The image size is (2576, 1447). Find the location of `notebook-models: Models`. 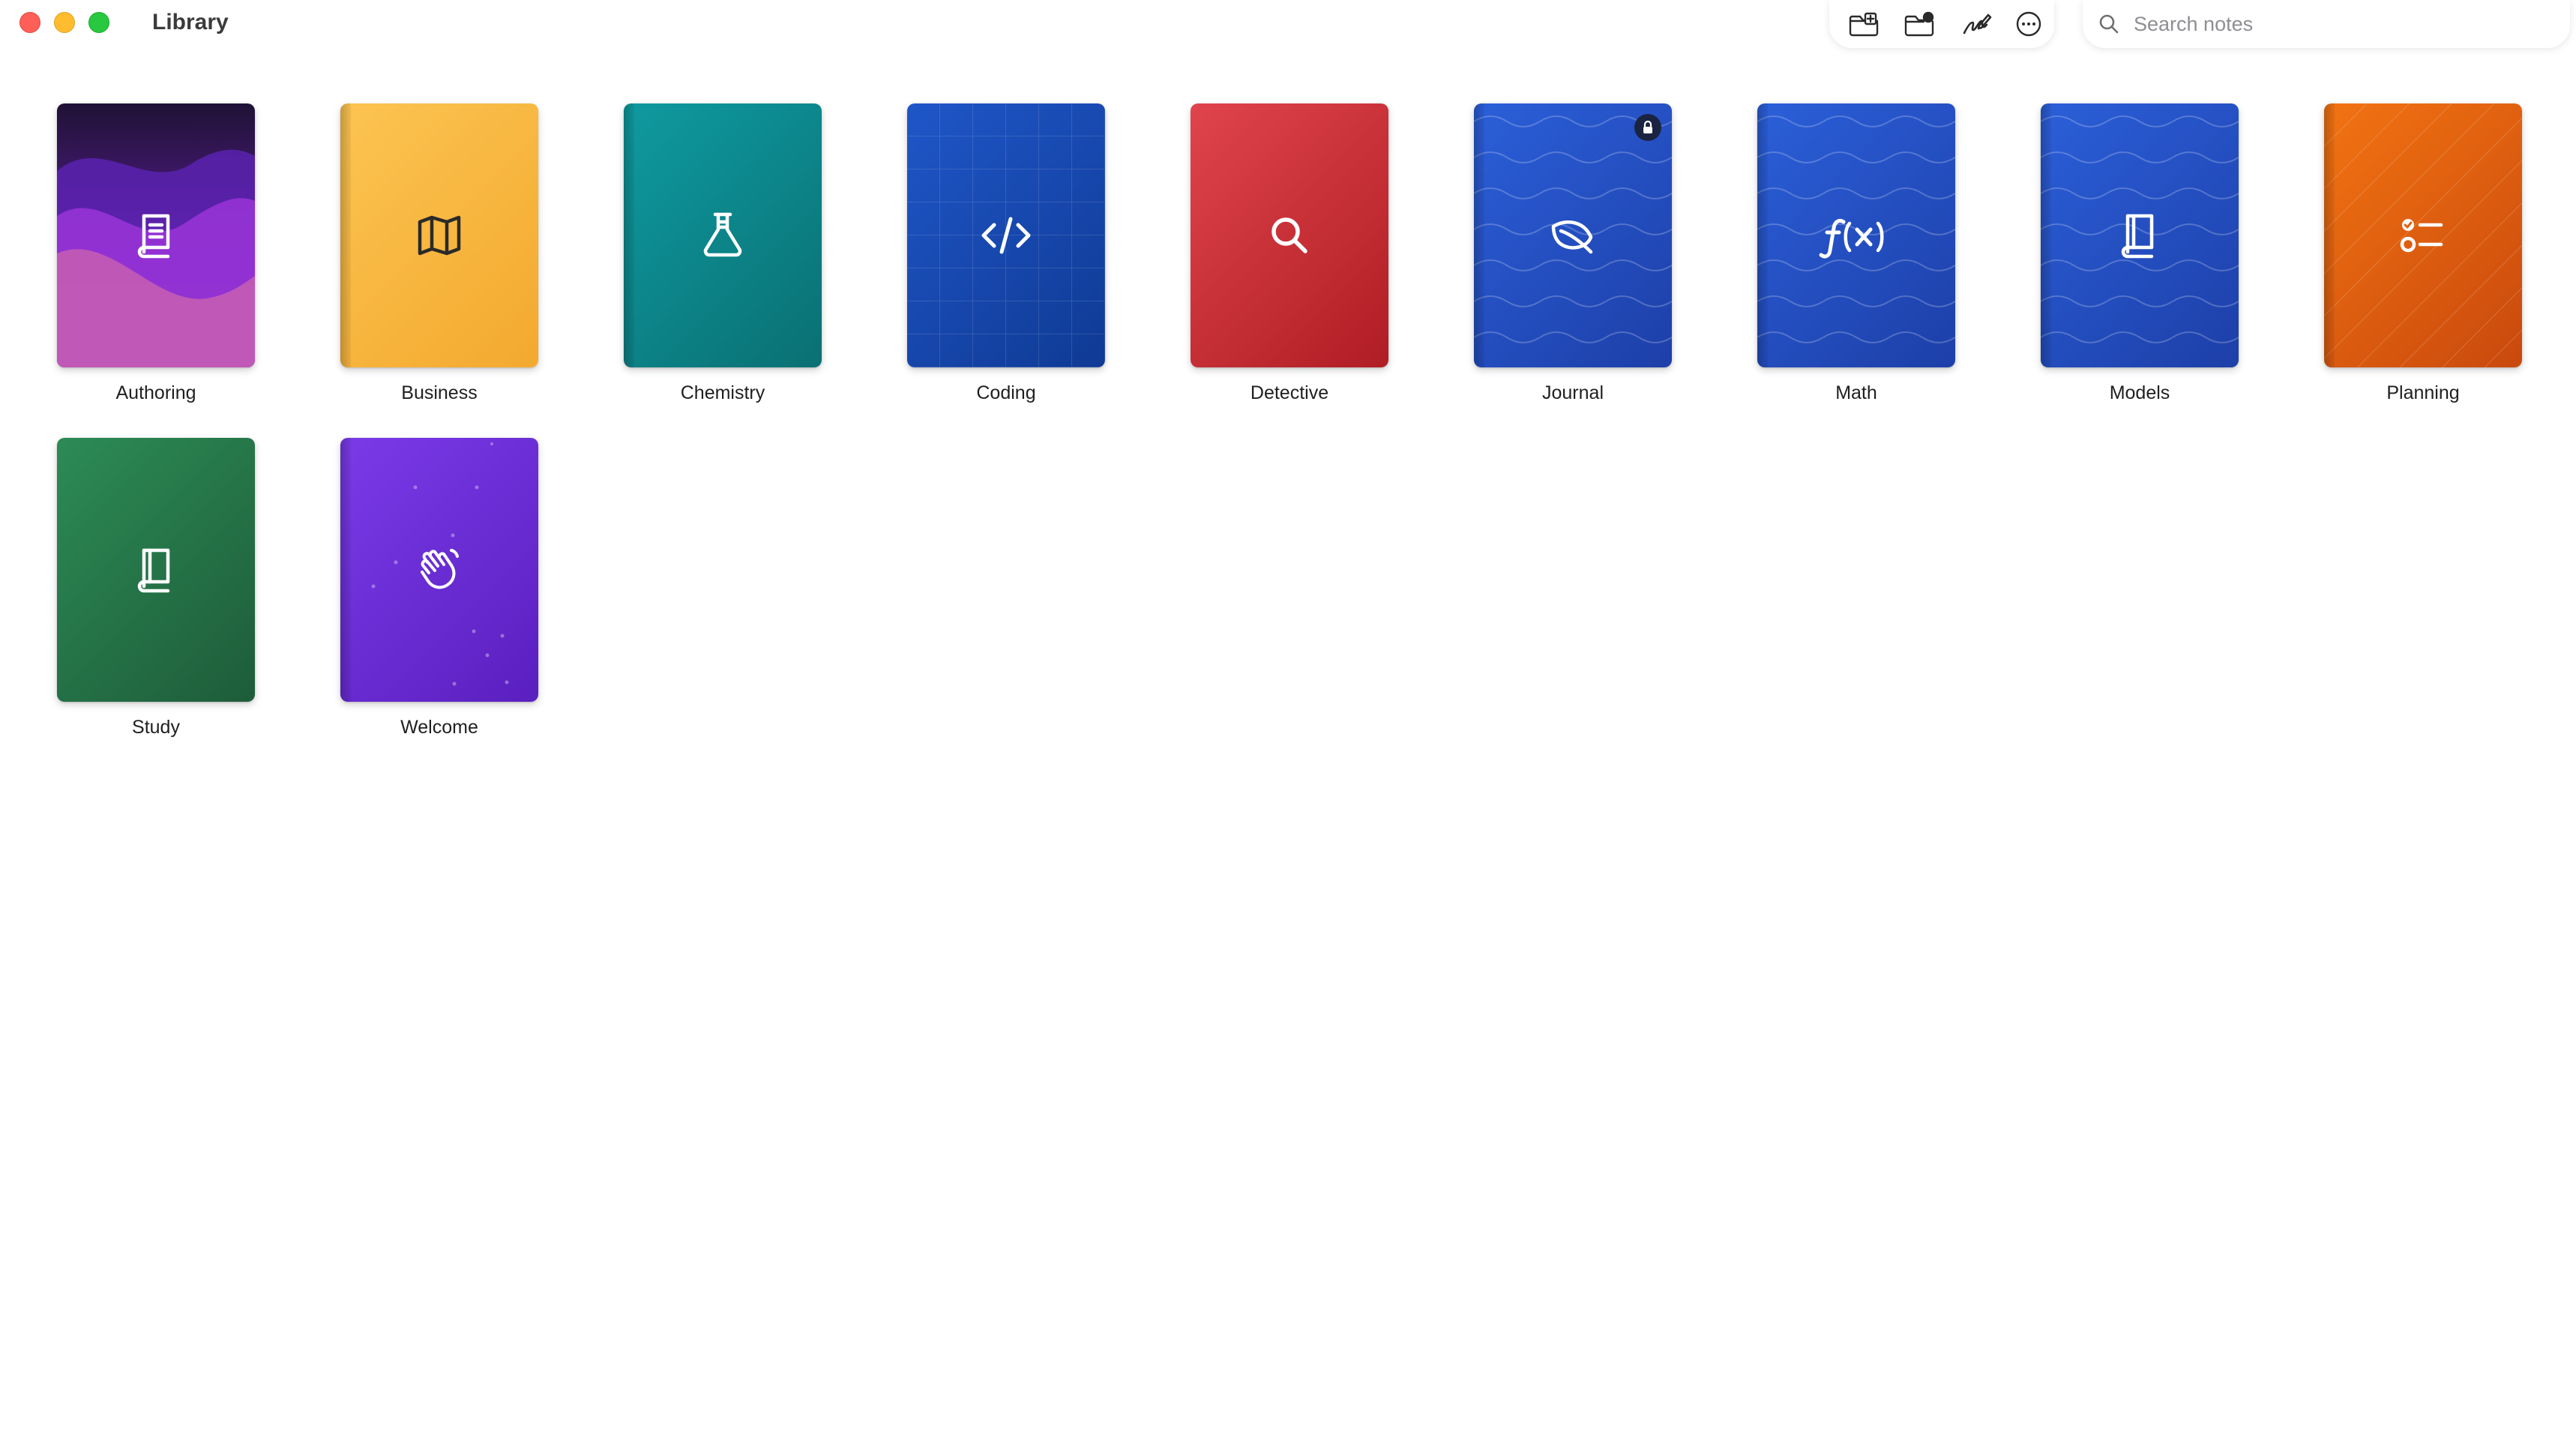

notebook-models: Models is located at coordinates (2140, 254).